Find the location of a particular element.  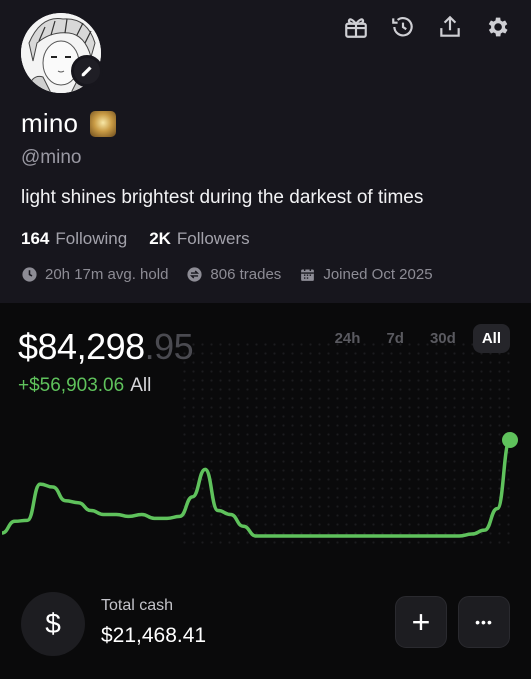

portfolio-change: +$56,903.06 All is located at coordinates (84, 386).